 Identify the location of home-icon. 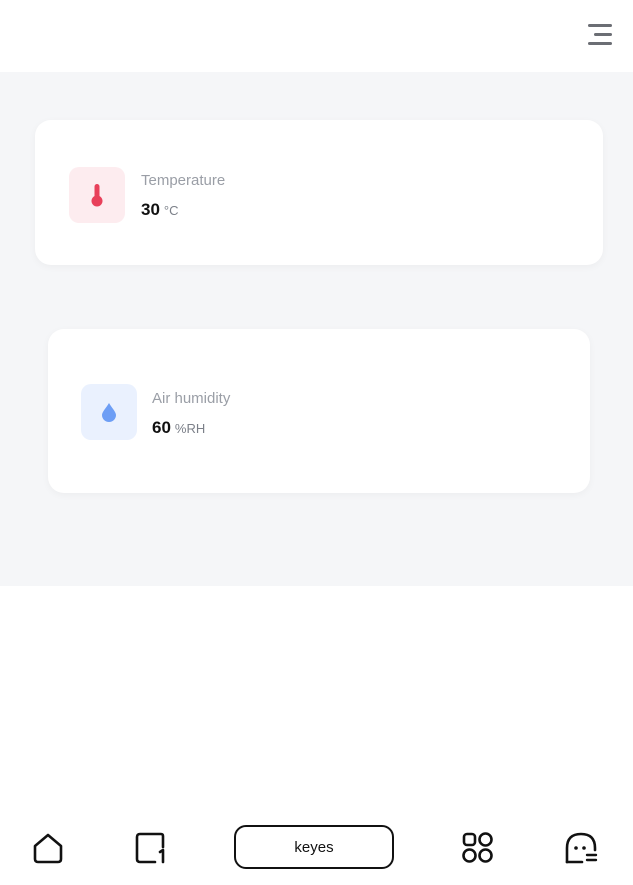
(48, 848).